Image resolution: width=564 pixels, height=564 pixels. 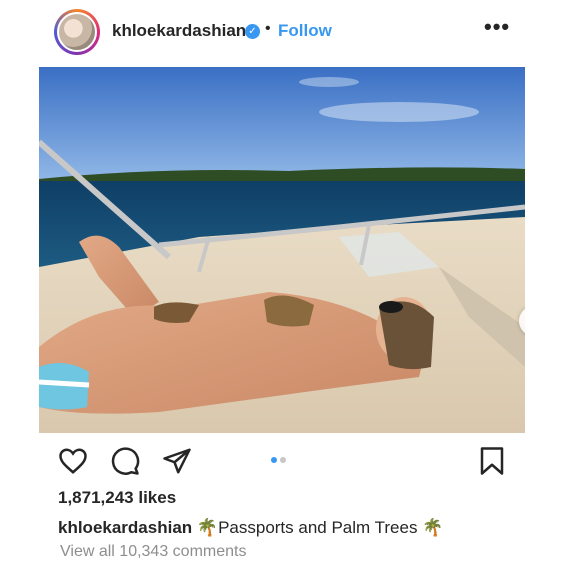 I want to click on verified-icon: ✓, so click(x=252, y=31).